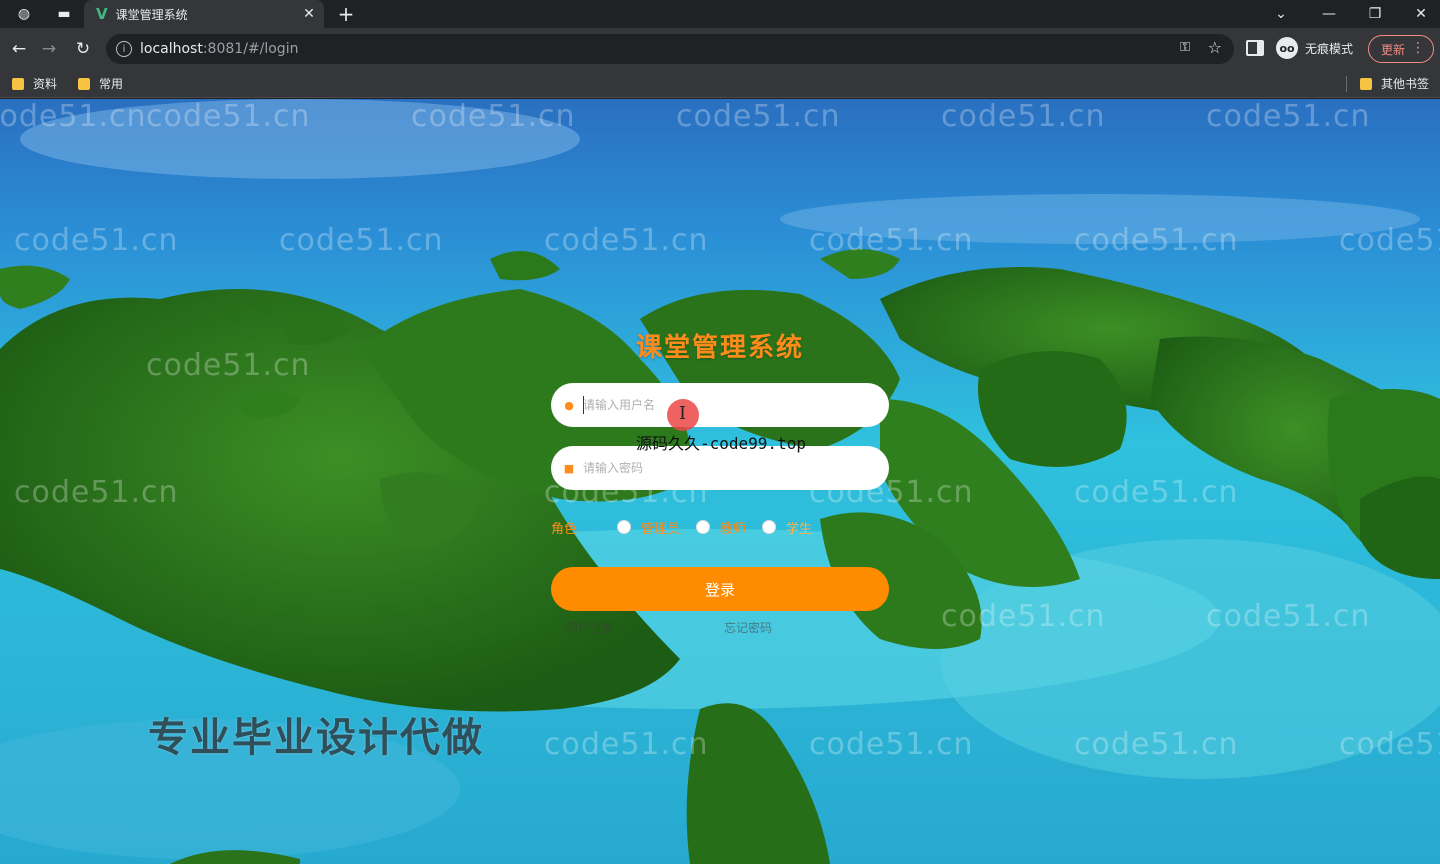  What do you see at coordinates (590, 627) in the screenshot?
I see `register-link: 用户注册` at bounding box center [590, 627].